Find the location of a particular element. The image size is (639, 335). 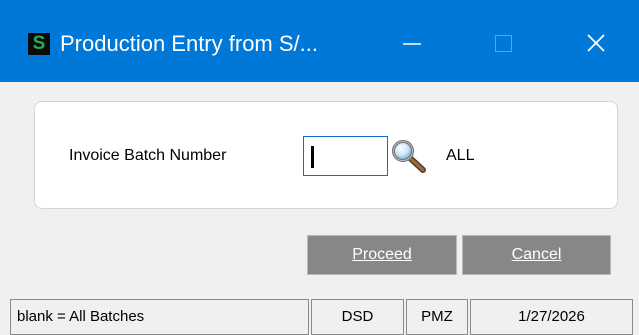

minimize-icon is located at coordinates (412, 44).